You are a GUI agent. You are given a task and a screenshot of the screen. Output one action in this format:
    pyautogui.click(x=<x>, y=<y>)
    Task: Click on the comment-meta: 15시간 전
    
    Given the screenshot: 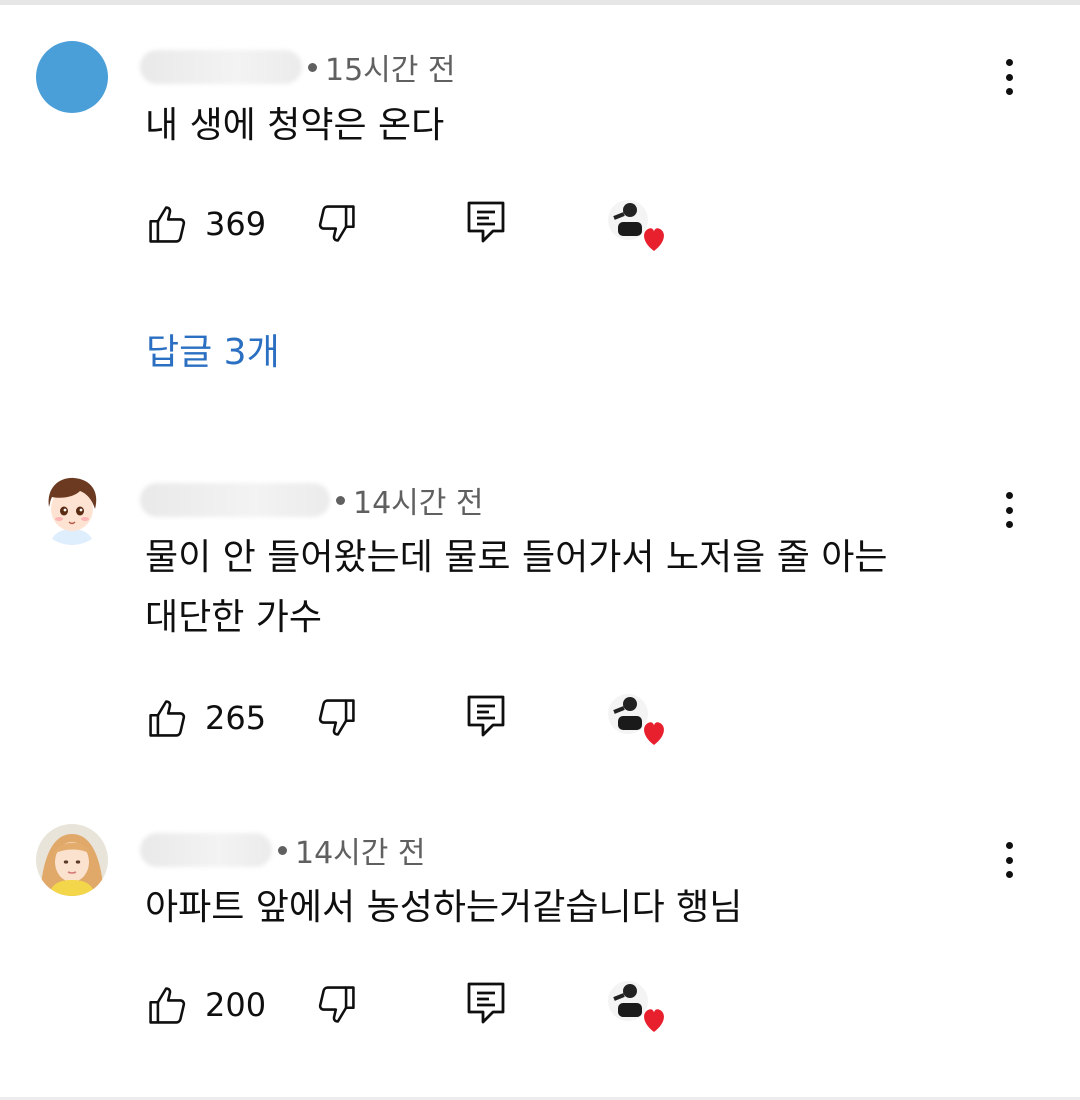 What is the action you would take?
    pyautogui.click(x=298, y=67)
    